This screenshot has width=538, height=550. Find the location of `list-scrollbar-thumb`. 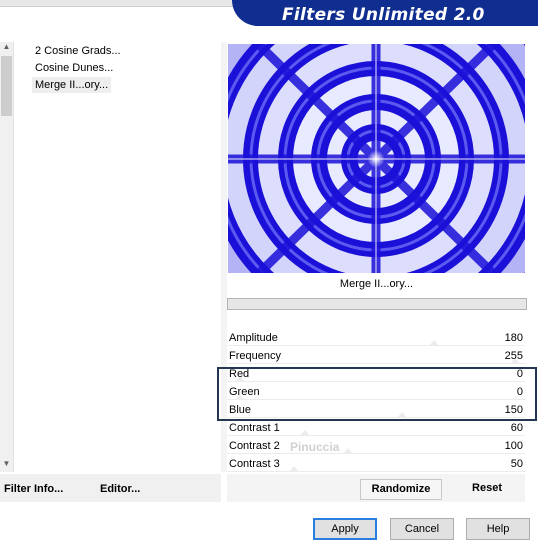

list-scrollbar-thumb is located at coordinates (6, 86).